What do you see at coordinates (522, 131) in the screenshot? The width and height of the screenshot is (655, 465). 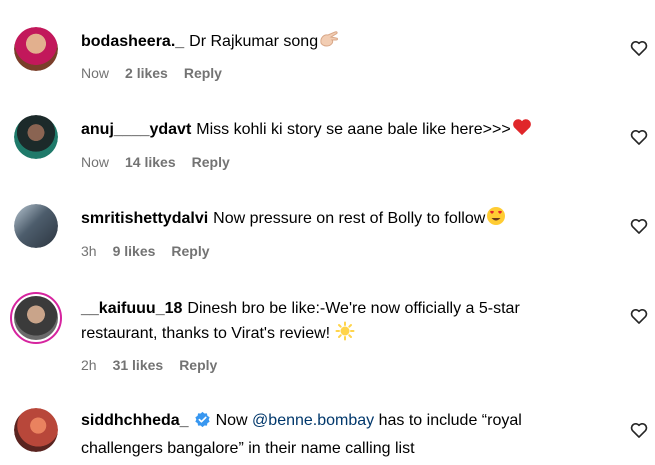 I see `red-heart-icon` at bounding box center [522, 131].